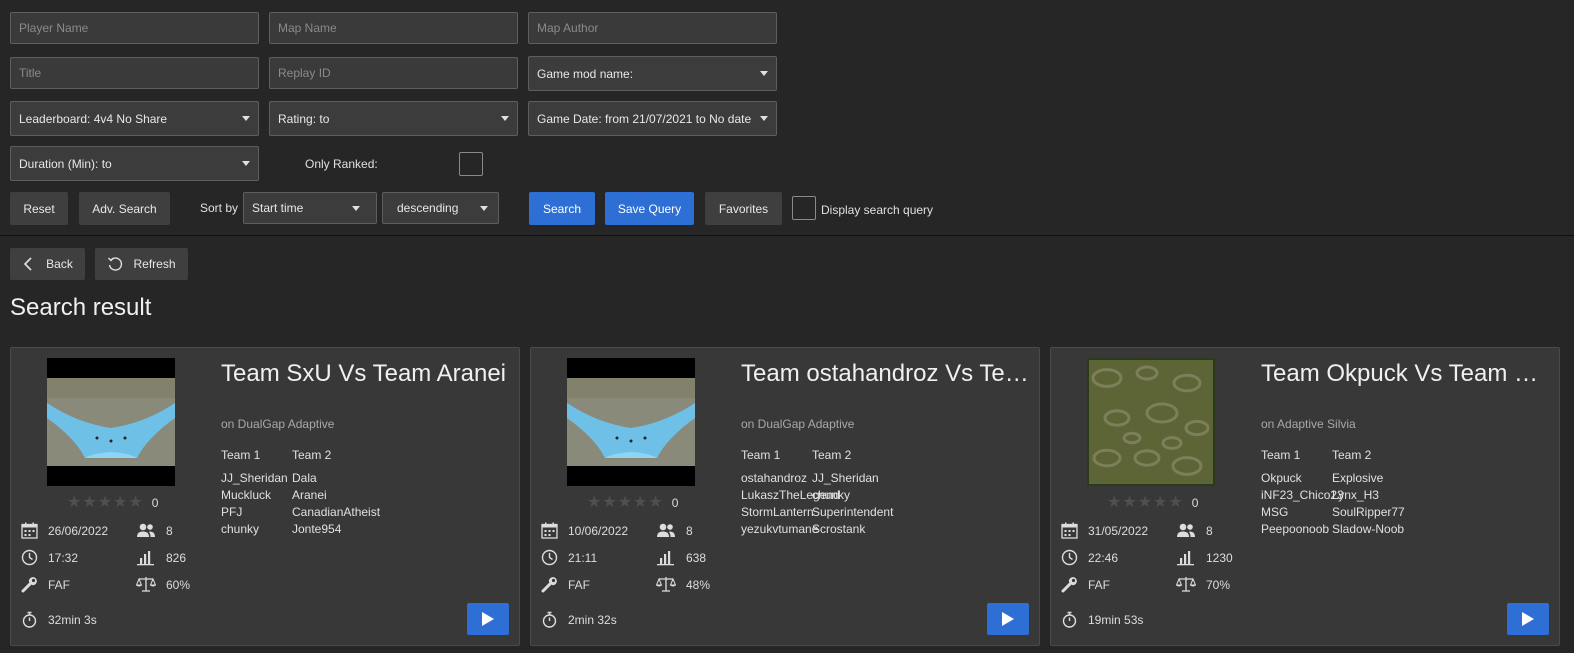 The height and width of the screenshot is (653, 1574). I want to click on leaderboard-dropdown: Leaderboard: 4v4 No Share, so click(134, 118).